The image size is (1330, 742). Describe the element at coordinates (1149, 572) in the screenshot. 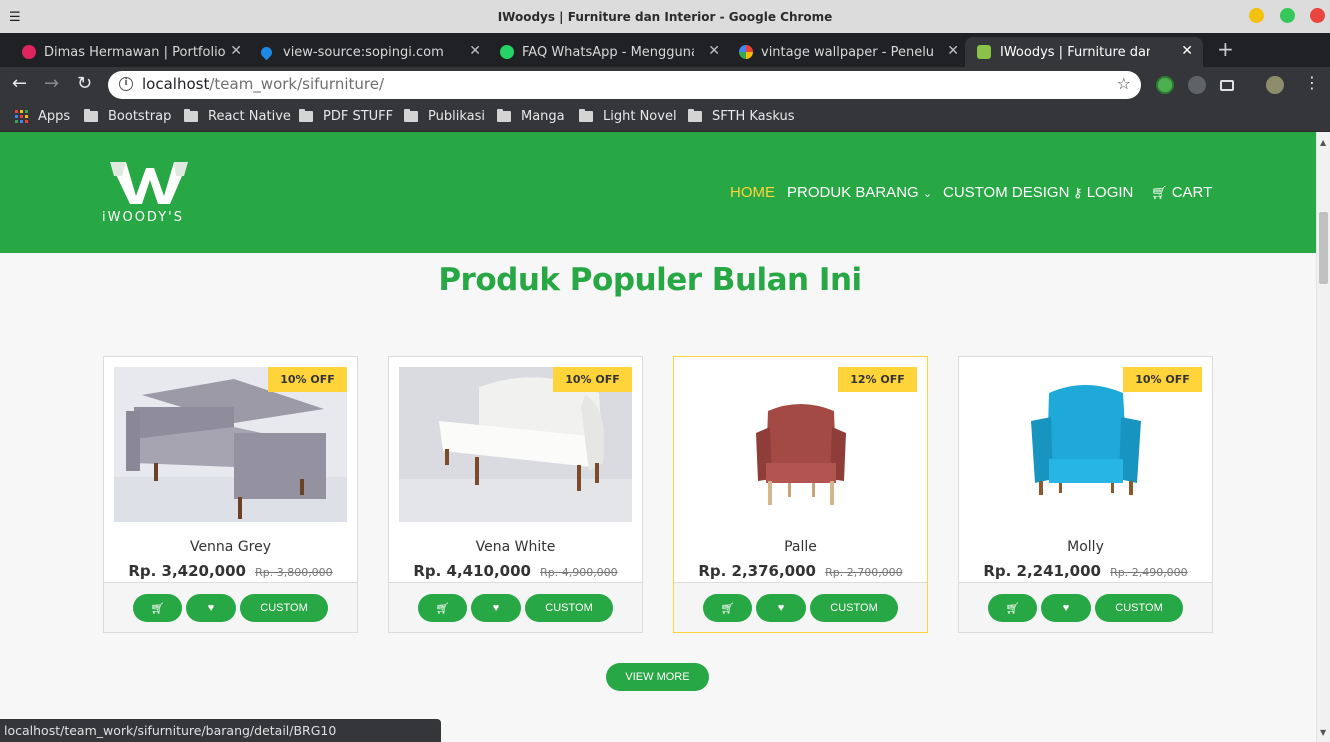

I see `original-price: Rp. 2,490,000` at that location.